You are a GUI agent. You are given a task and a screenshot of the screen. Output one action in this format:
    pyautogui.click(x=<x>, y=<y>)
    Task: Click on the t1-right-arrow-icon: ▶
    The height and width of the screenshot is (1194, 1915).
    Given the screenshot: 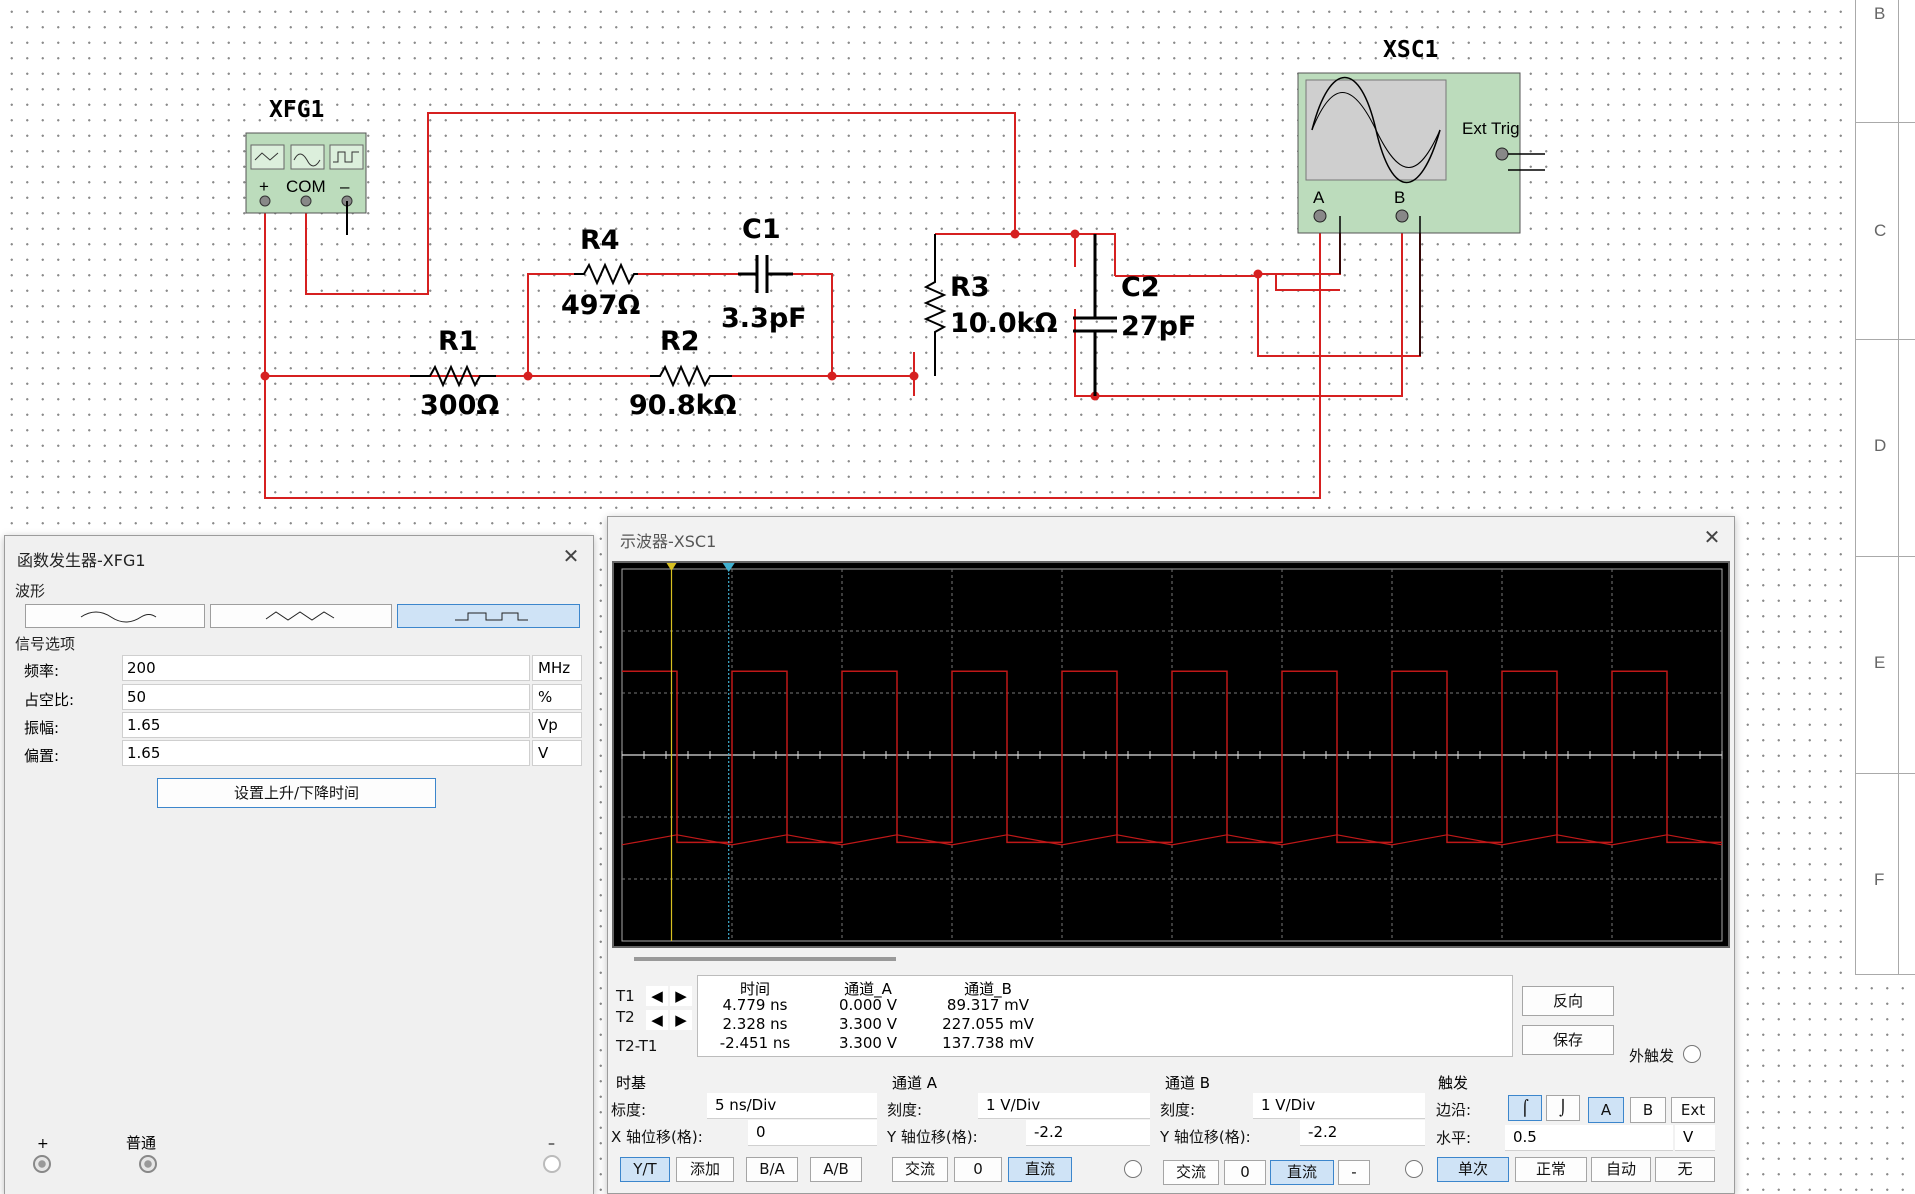 What is the action you would take?
    pyautogui.click(x=681, y=996)
    